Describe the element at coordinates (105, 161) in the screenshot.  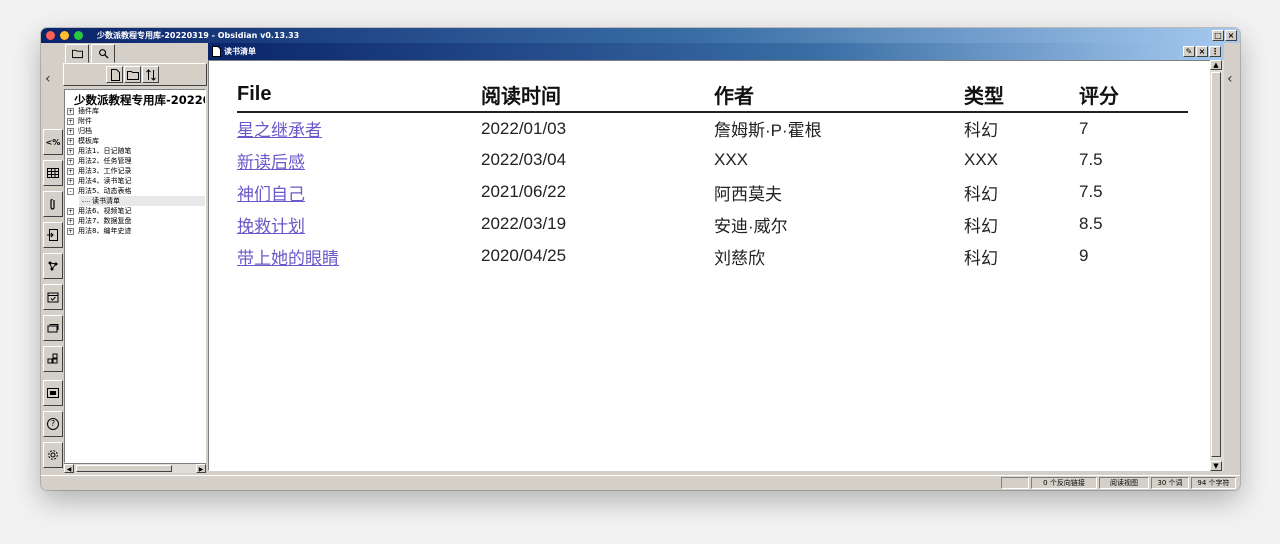
I see `folder-label: 用法2、任务管理` at that location.